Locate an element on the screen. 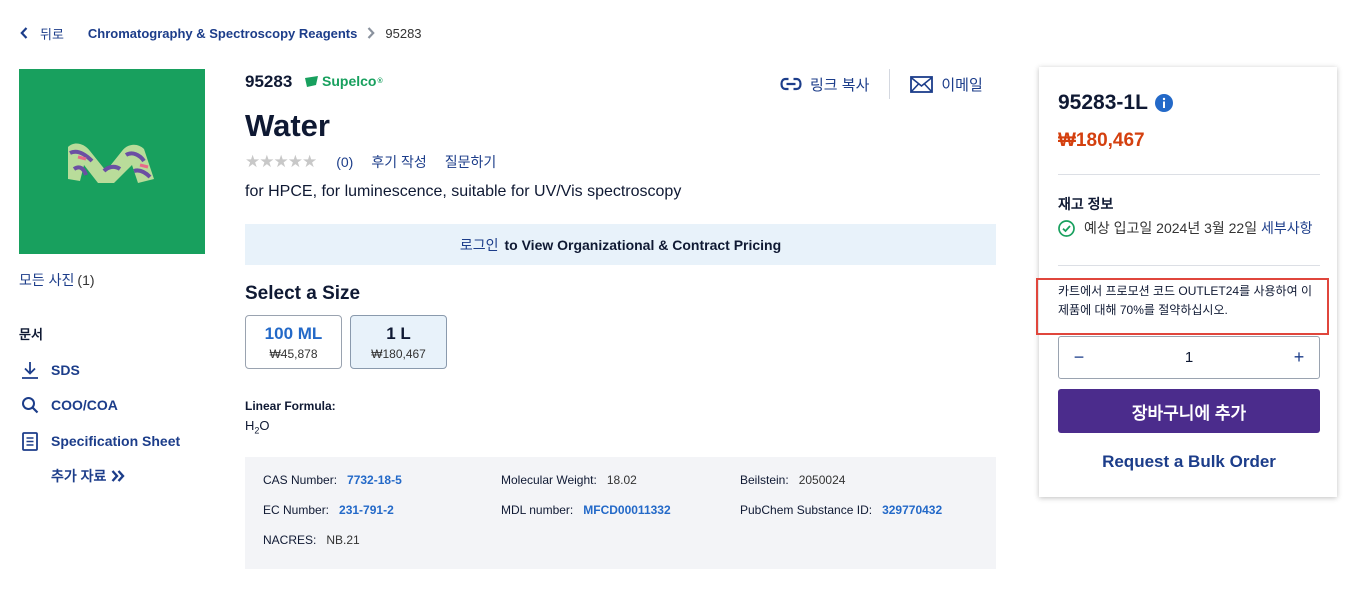  cas-number-link: 7732-18-5 is located at coordinates (374, 480).